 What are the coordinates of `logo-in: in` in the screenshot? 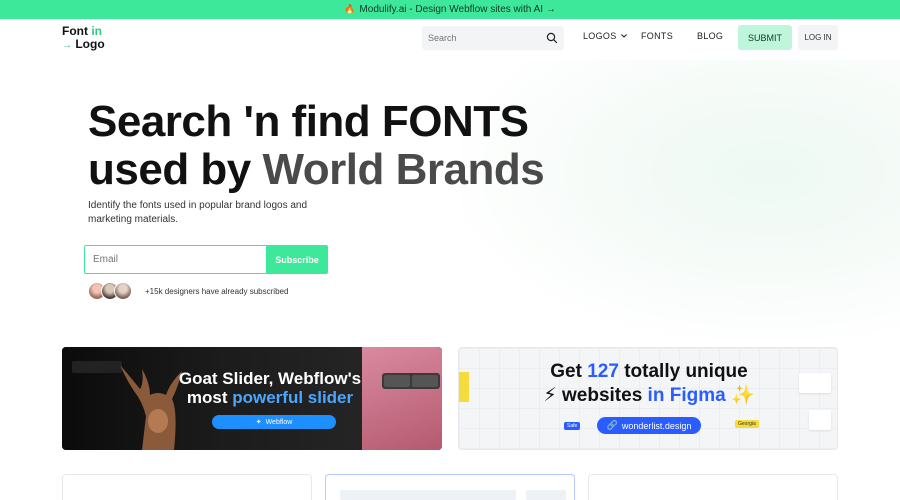 It's located at (97, 31).